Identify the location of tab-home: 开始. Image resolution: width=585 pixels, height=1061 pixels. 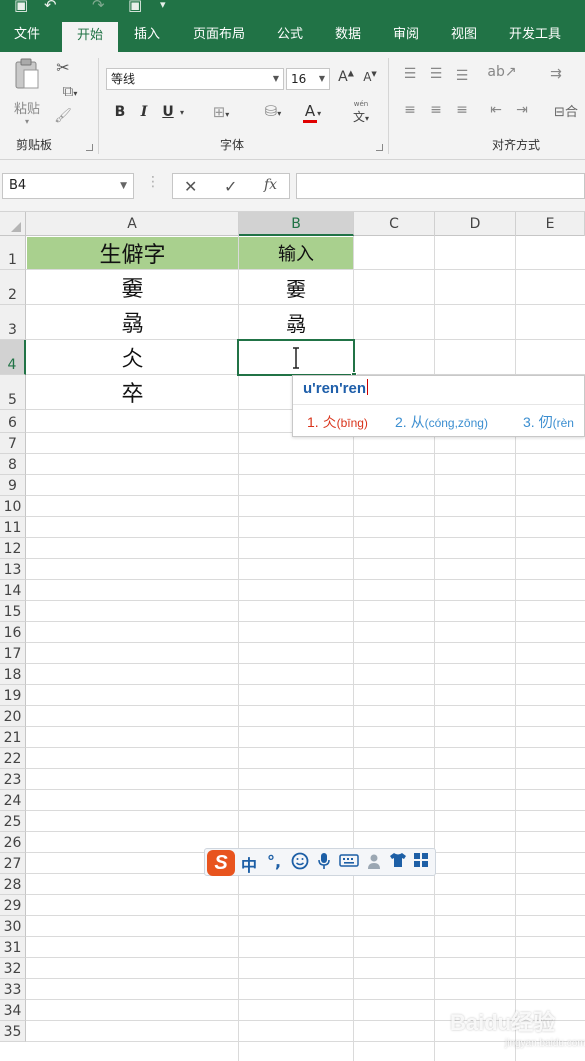
(90, 36).